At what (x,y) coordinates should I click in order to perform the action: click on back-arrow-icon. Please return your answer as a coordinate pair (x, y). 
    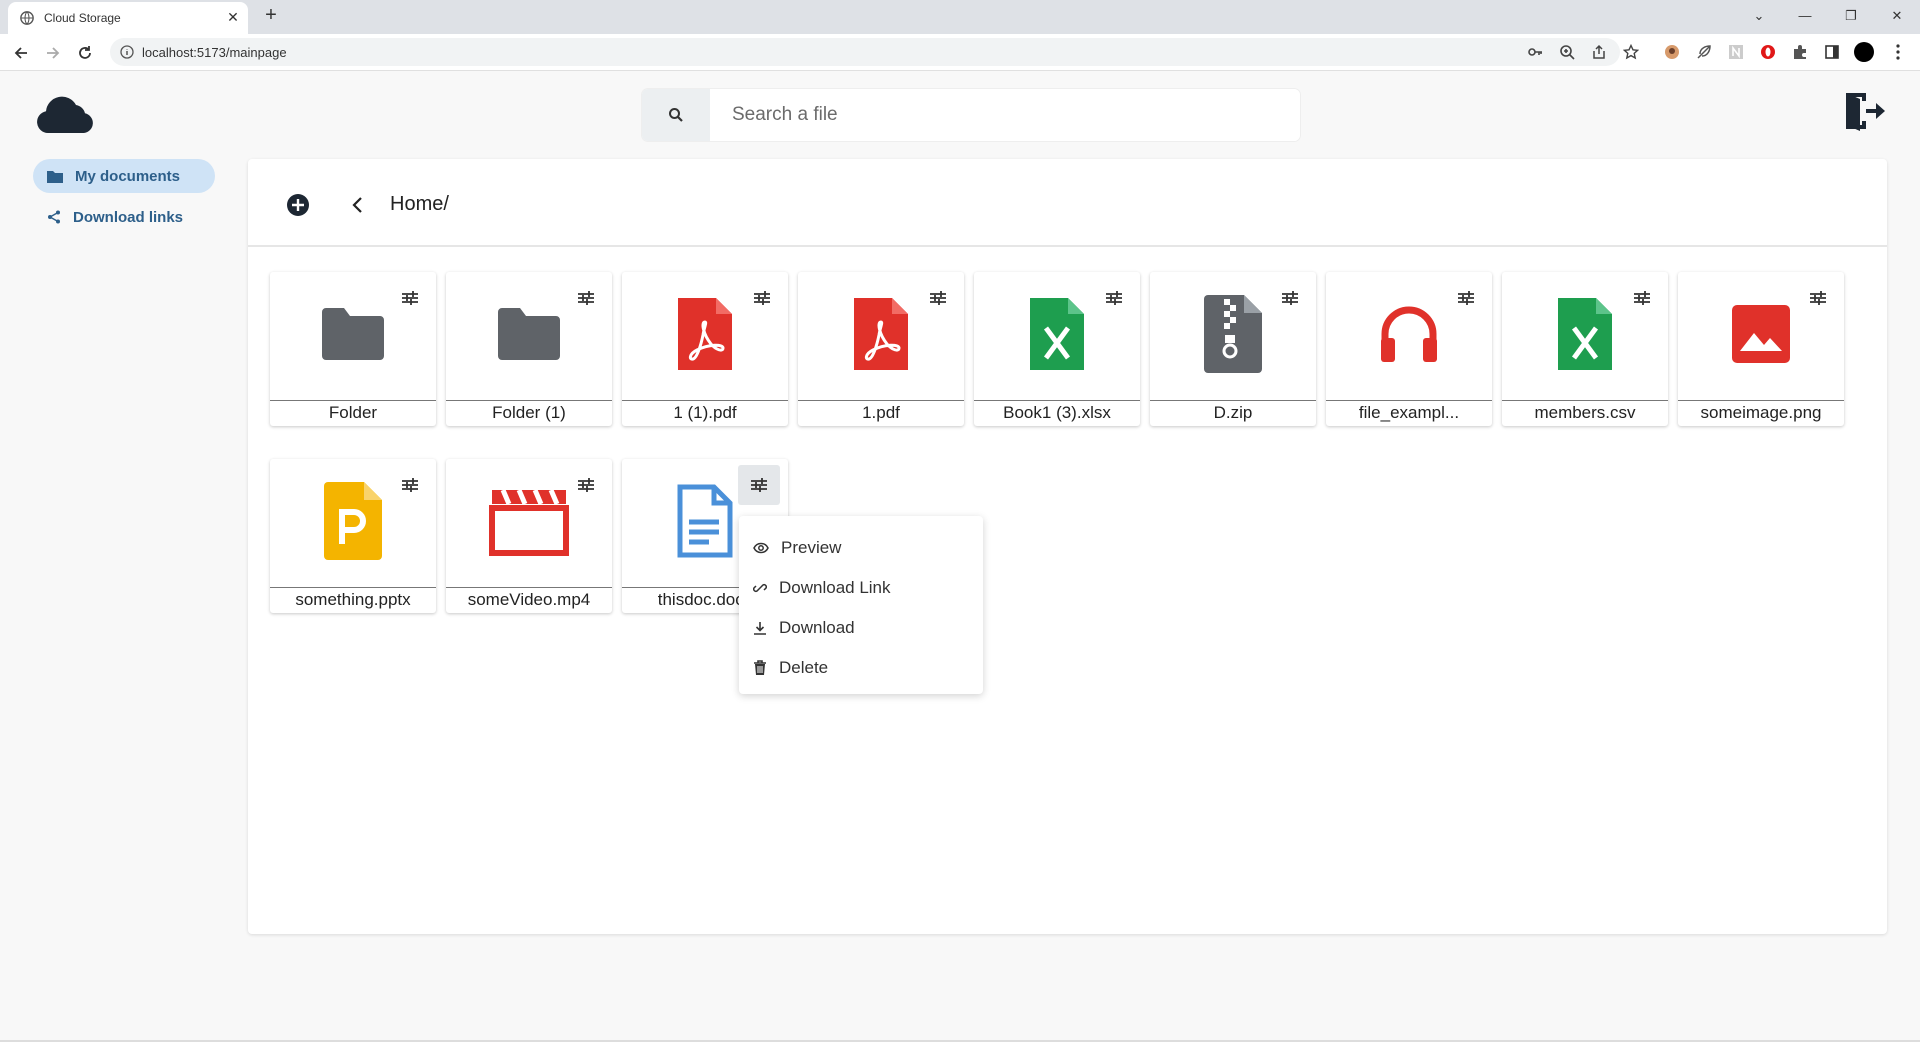
    Looking at the image, I should click on (21, 53).